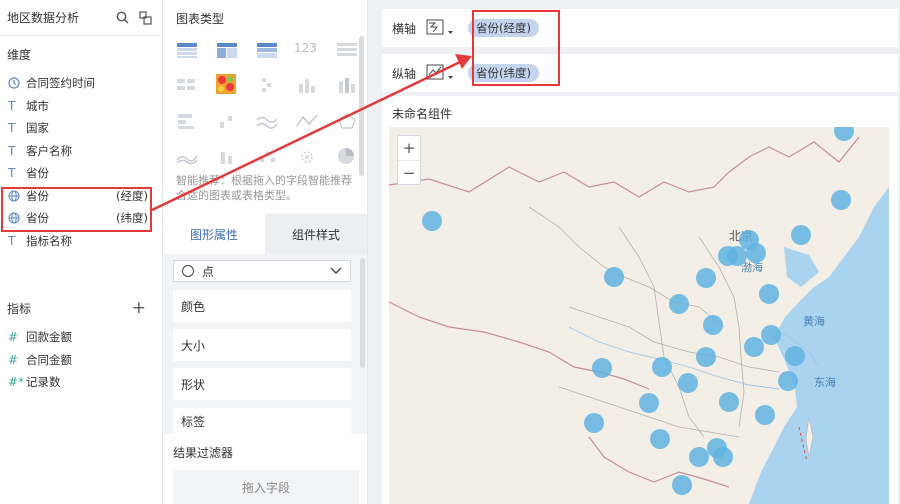  I want to click on tab-widget-style: 组件样式, so click(316, 234).